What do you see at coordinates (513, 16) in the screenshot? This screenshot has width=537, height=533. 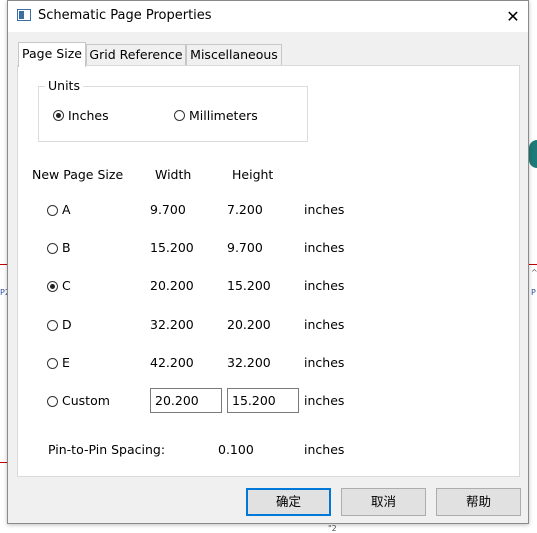 I see `close-button: ✕` at bounding box center [513, 16].